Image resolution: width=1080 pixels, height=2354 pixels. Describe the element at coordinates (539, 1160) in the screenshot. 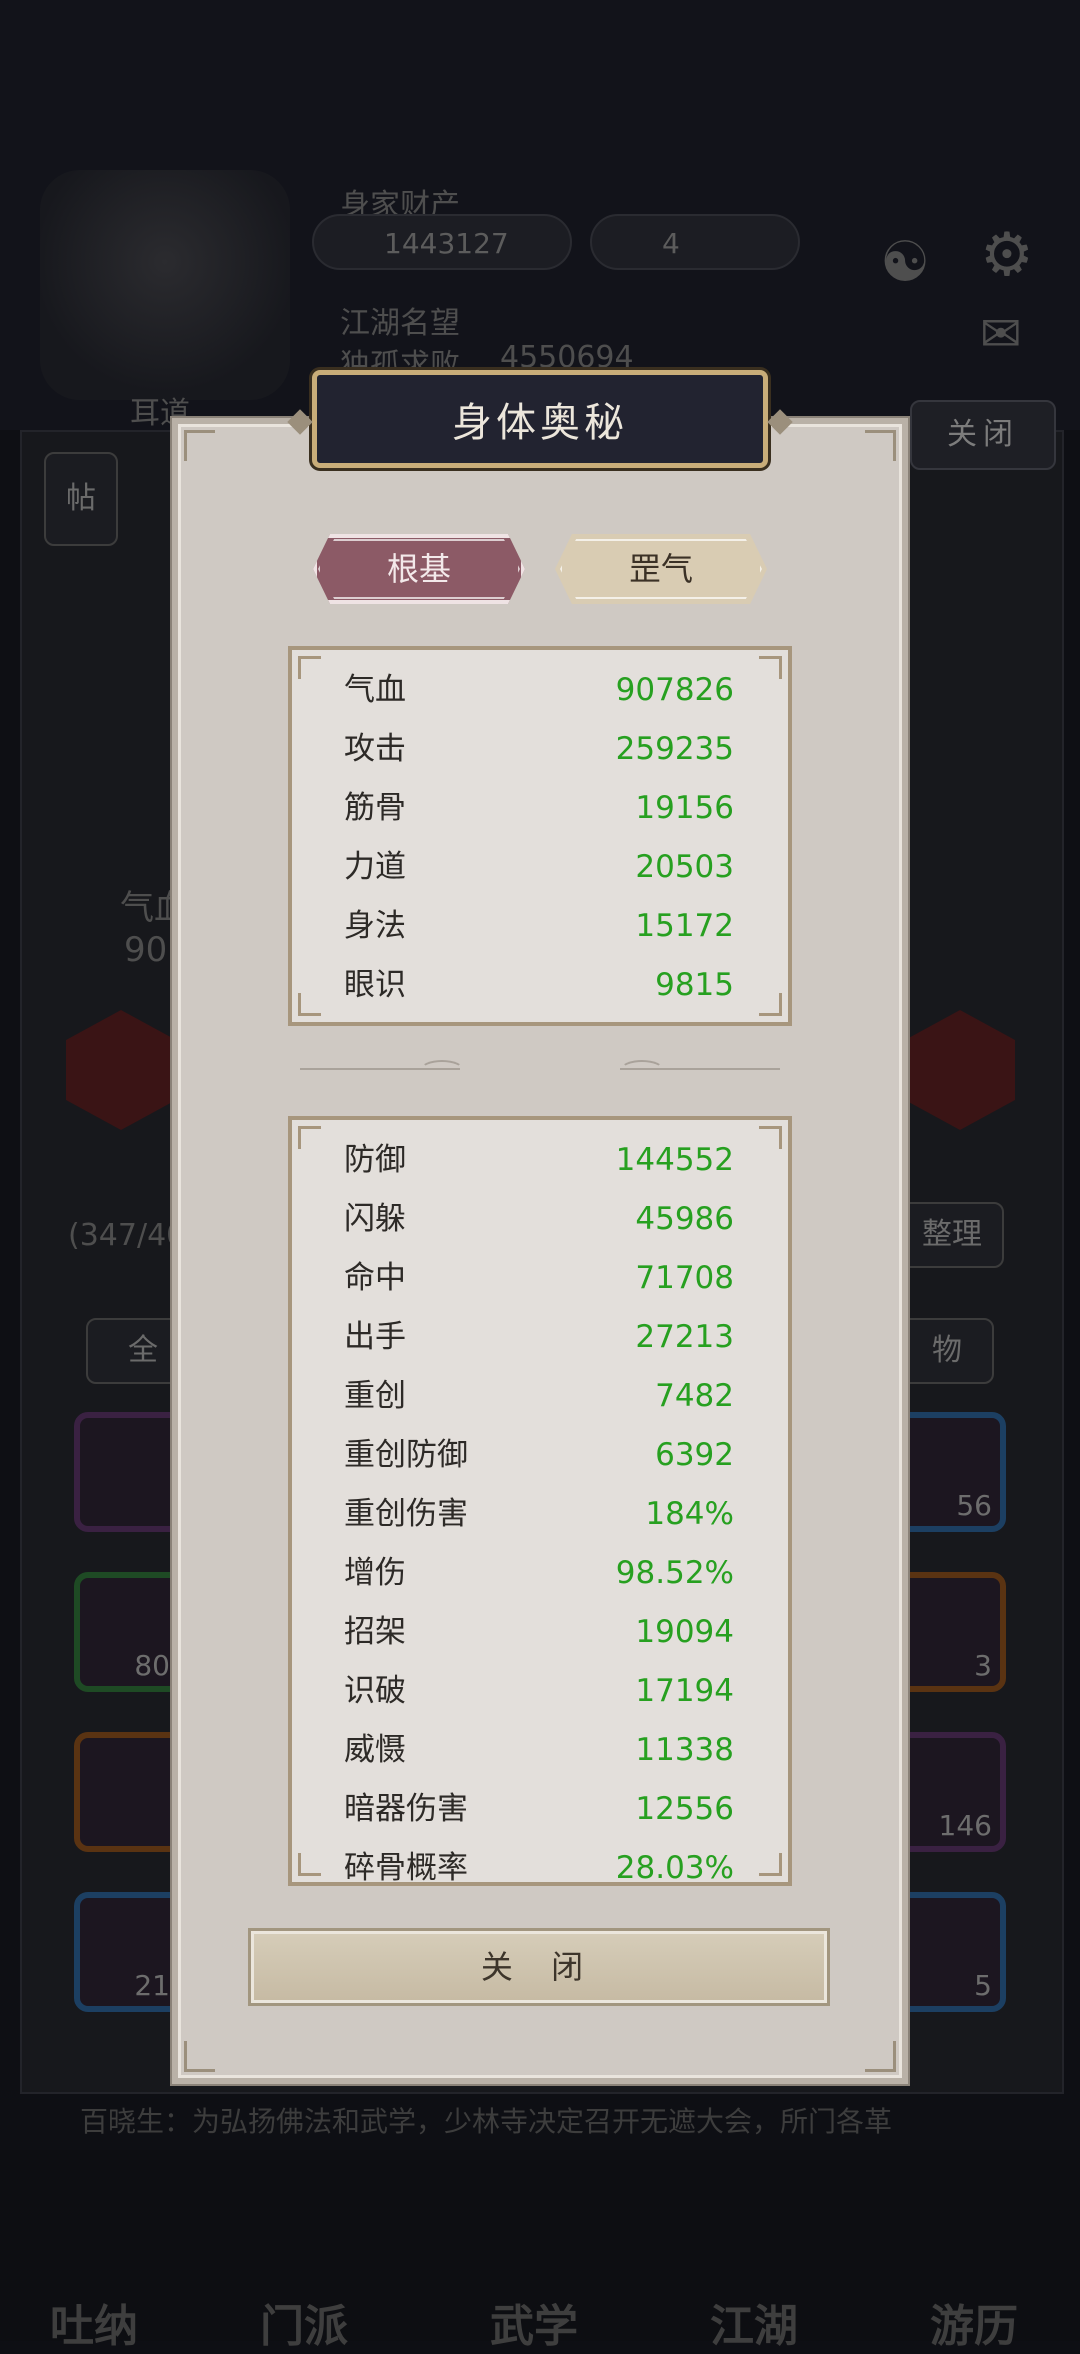

I see `stat-row: 防御 144552` at that location.